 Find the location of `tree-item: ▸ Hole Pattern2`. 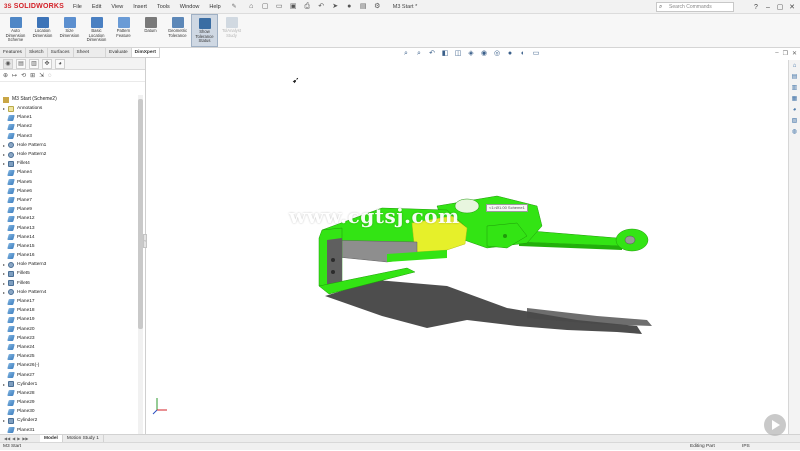

tree-item: ▸ Hole Pattern2 is located at coordinates (70, 154).